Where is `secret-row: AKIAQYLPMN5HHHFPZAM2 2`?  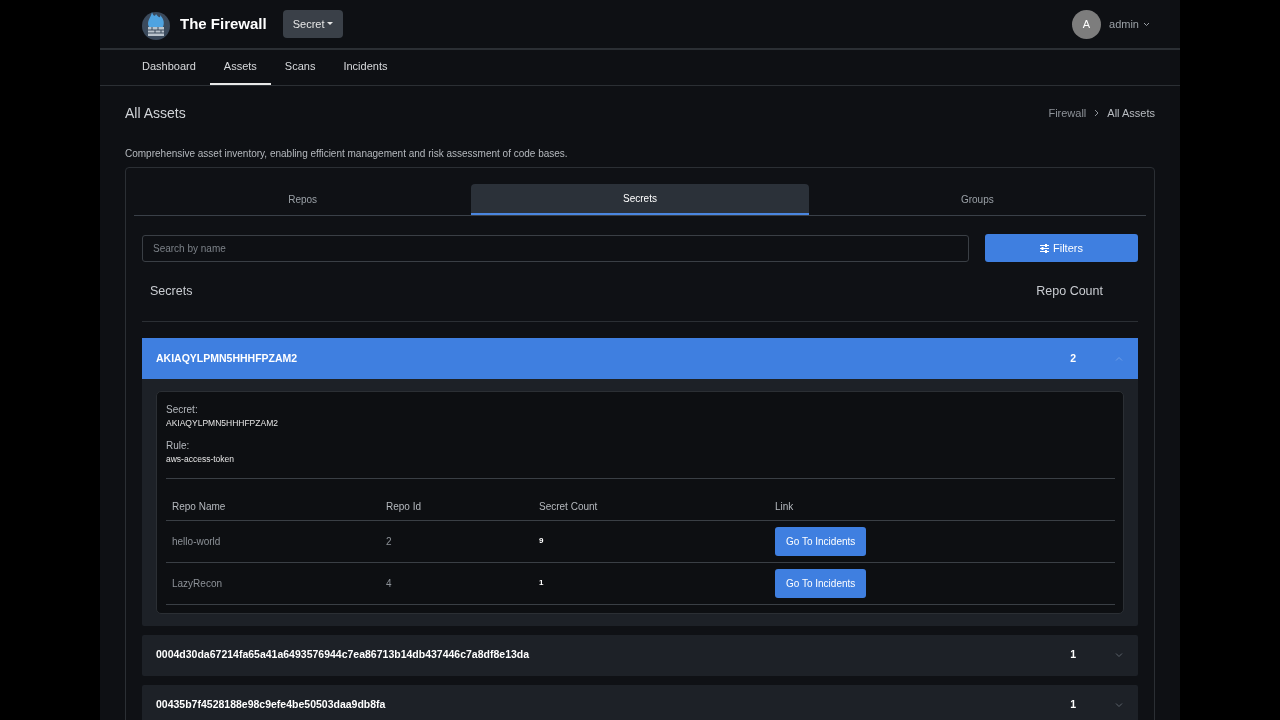 secret-row: AKIAQYLPMN5HHHFPZAM2 2 is located at coordinates (640, 358).